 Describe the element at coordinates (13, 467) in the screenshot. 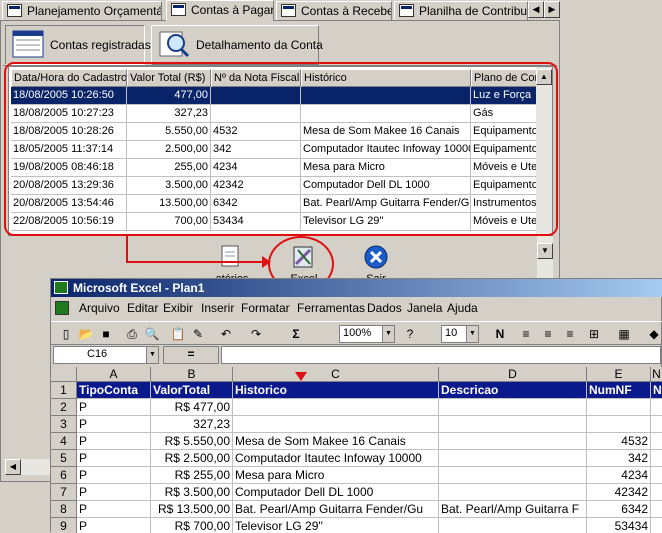

I see `panel-scroll-left-button: ◀` at that location.